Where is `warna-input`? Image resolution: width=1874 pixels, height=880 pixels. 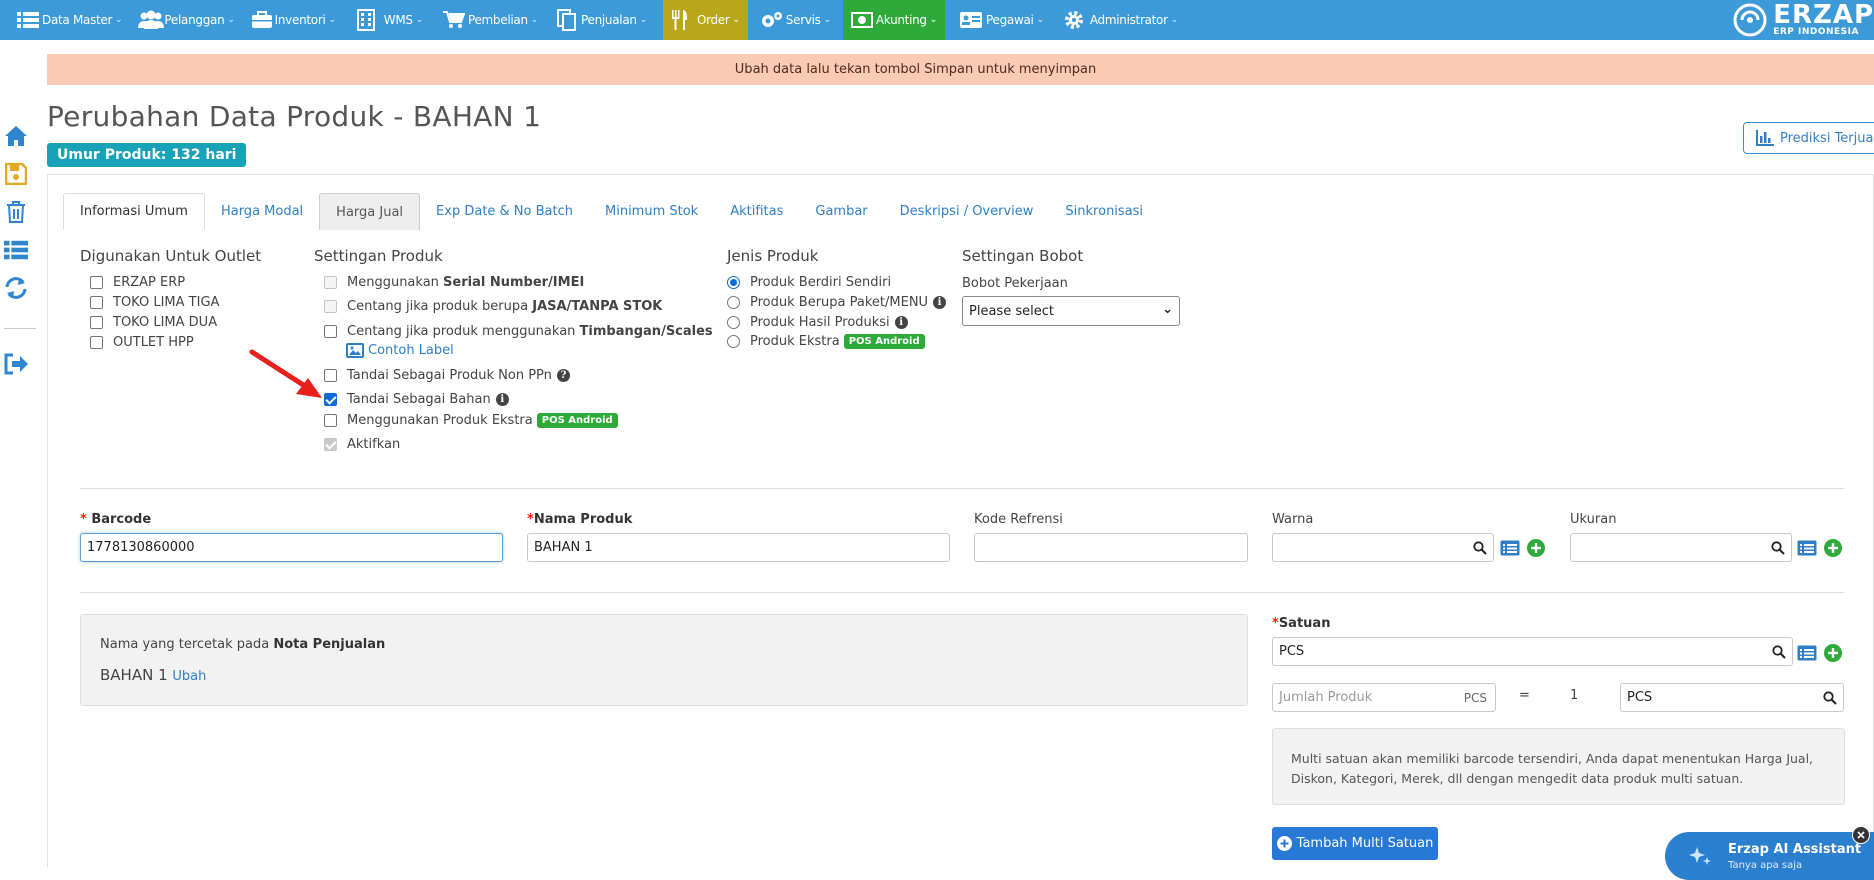
warna-input is located at coordinates (1383, 547).